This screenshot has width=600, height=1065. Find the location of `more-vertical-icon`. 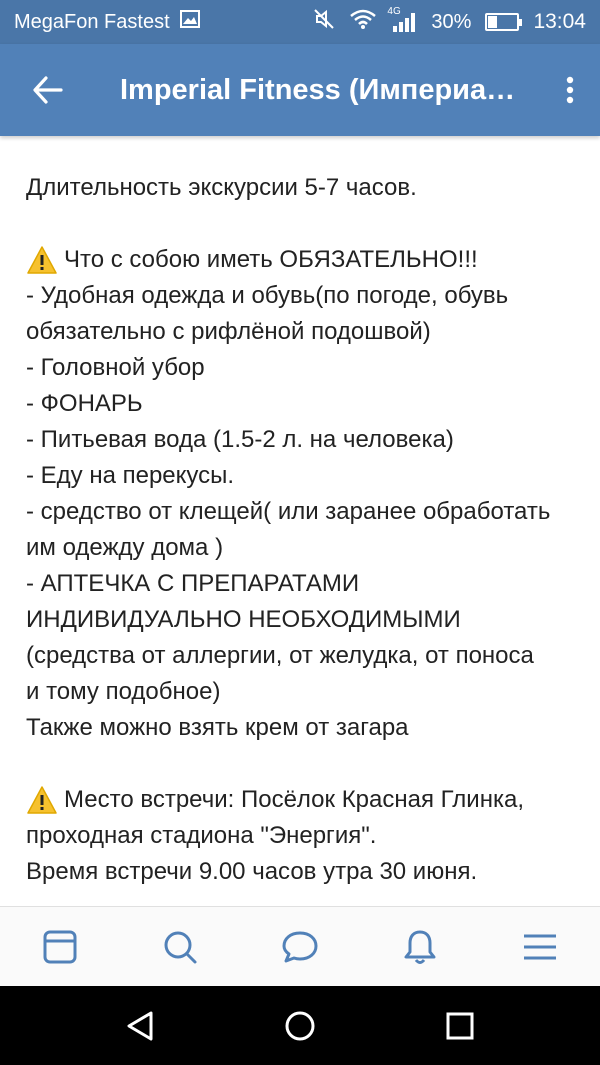

more-vertical-icon is located at coordinates (570, 90).